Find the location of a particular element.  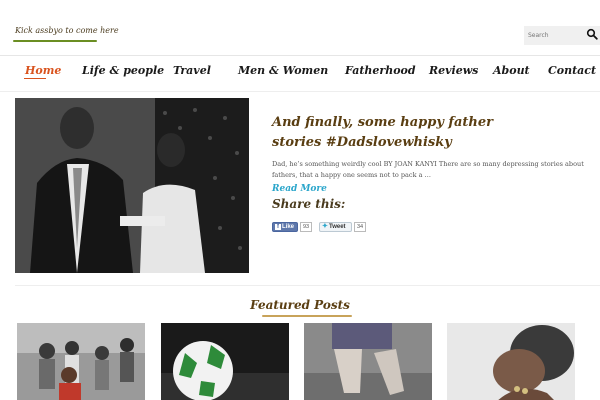

nav-bottom-border is located at coordinates (300, 91).